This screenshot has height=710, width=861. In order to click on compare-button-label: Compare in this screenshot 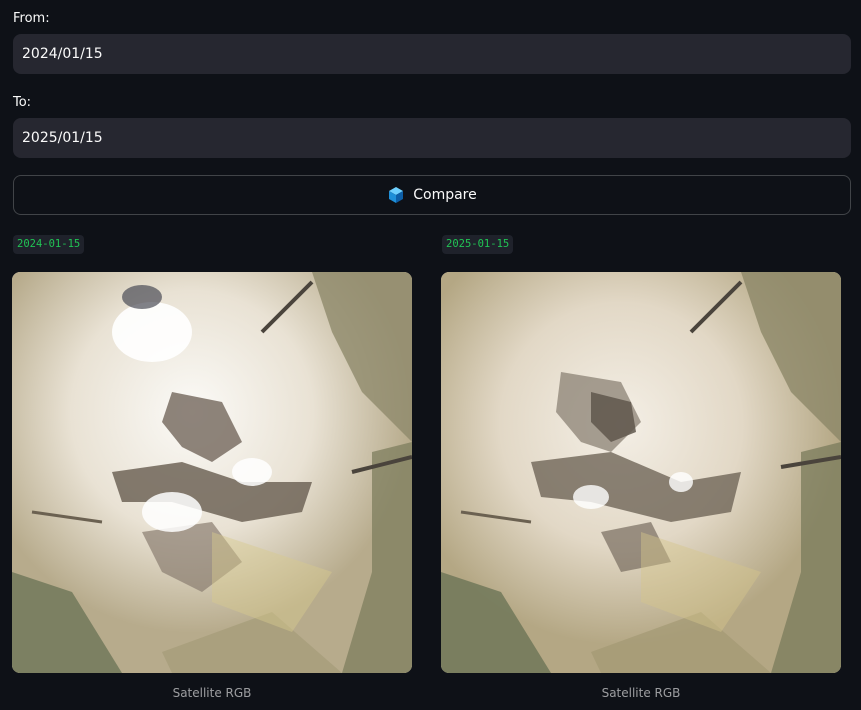, I will do `click(445, 195)`.